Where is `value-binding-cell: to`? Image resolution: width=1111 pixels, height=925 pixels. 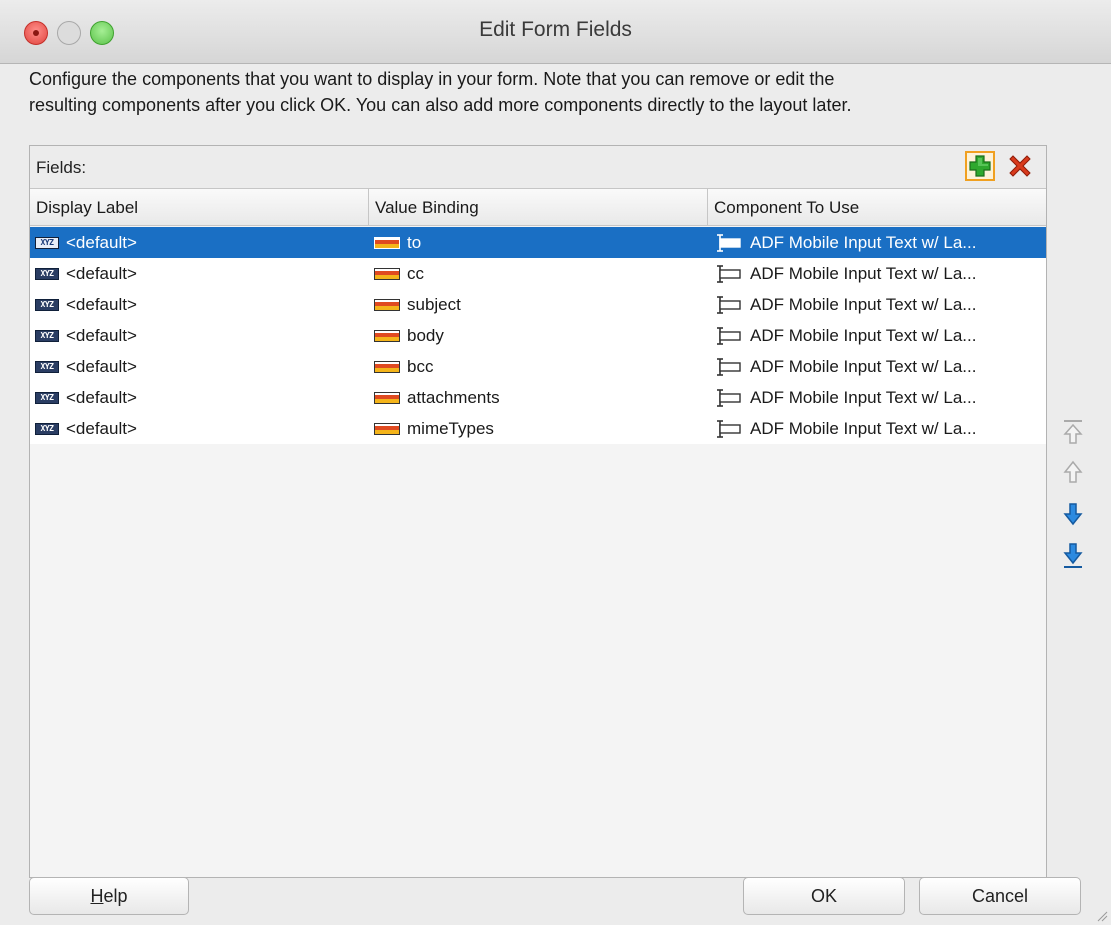 value-binding-cell: to is located at coordinates (539, 242).